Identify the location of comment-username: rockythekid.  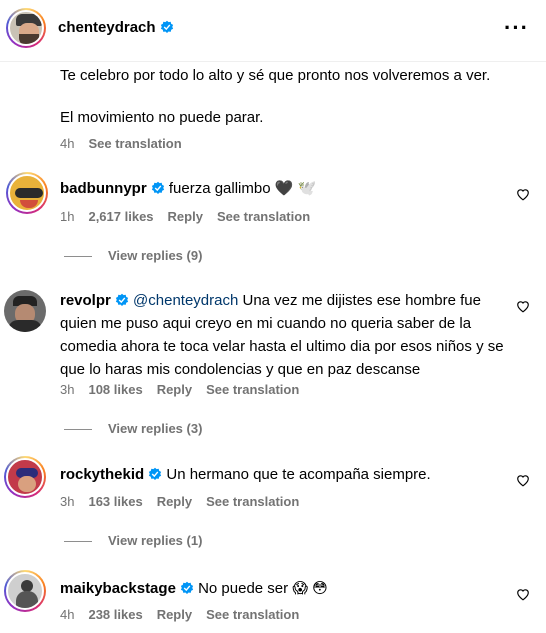
(102, 474).